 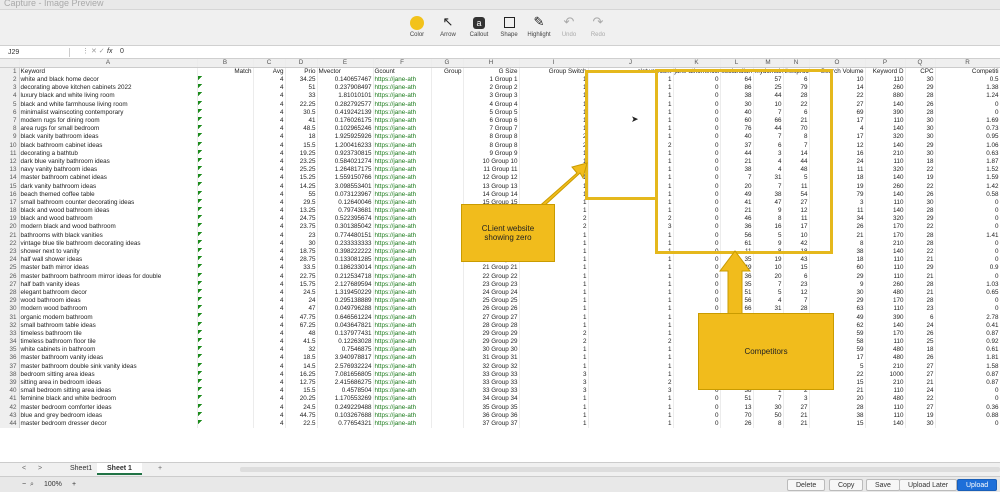 What do you see at coordinates (10, 137) in the screenshot?
I see `row-number: 9` at bounding box center [10, 137].